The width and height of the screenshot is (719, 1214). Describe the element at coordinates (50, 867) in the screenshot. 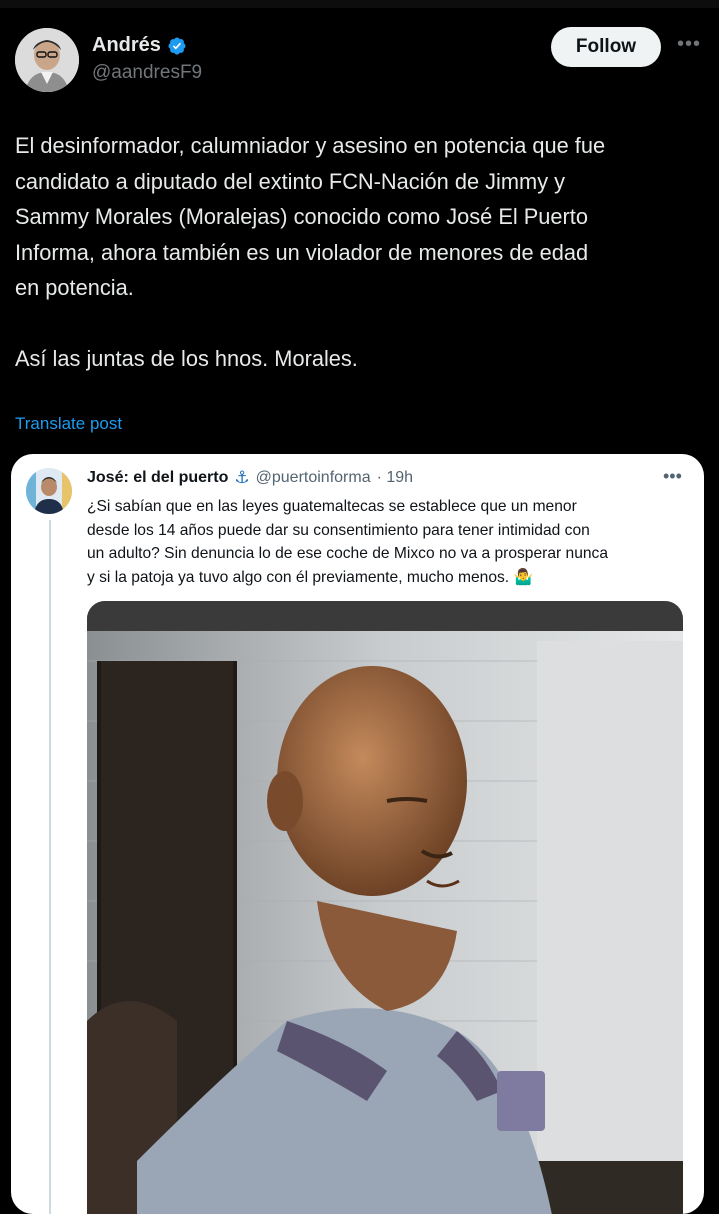

I see `thread-line` at that location.